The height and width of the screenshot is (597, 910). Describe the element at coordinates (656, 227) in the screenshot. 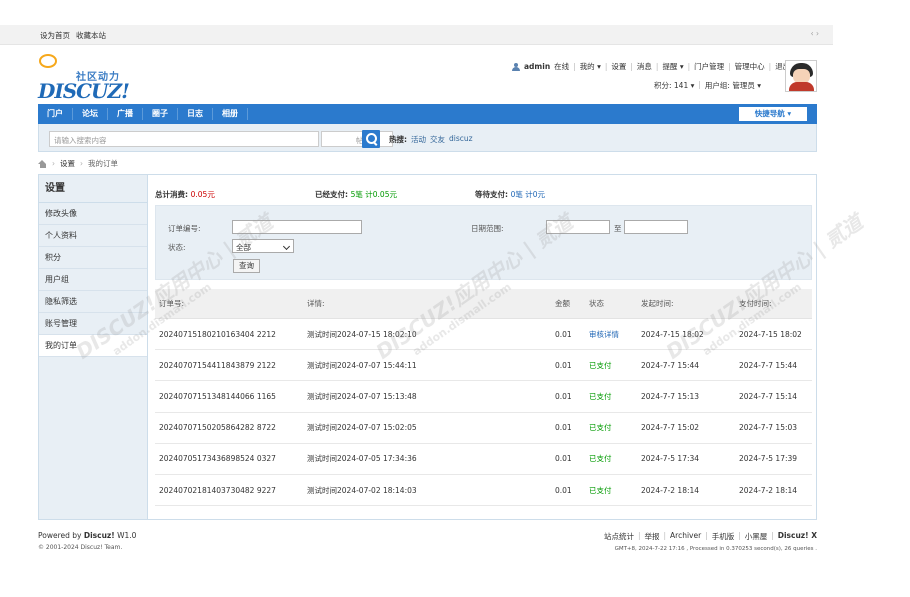

I see `date-end-input` at that location.